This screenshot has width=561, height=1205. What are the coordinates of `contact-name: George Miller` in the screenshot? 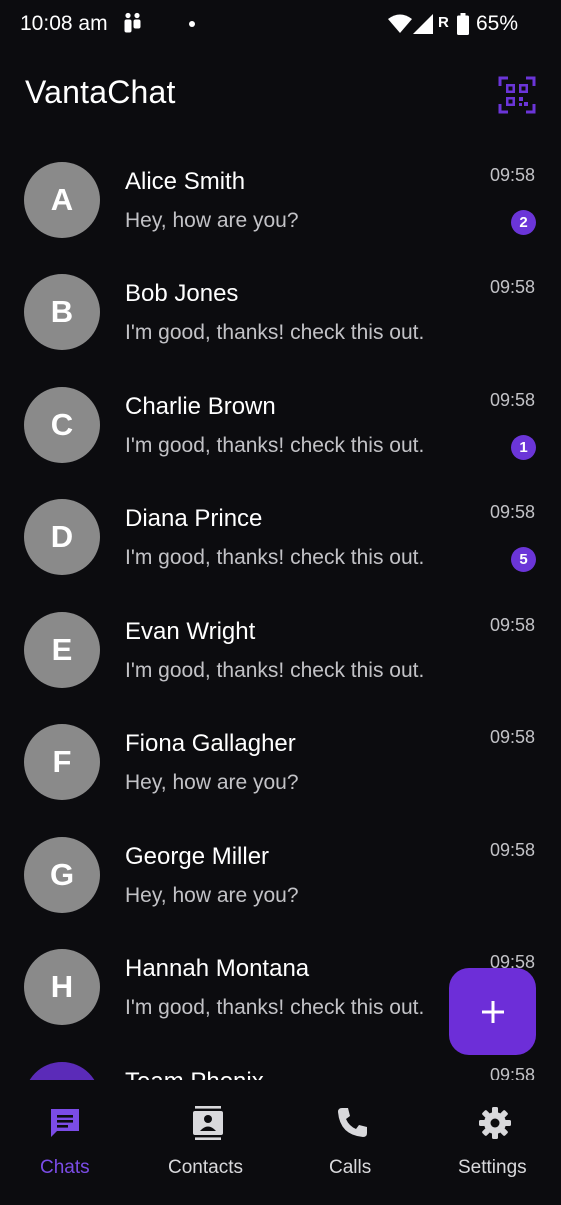 It's located at (197, 856).